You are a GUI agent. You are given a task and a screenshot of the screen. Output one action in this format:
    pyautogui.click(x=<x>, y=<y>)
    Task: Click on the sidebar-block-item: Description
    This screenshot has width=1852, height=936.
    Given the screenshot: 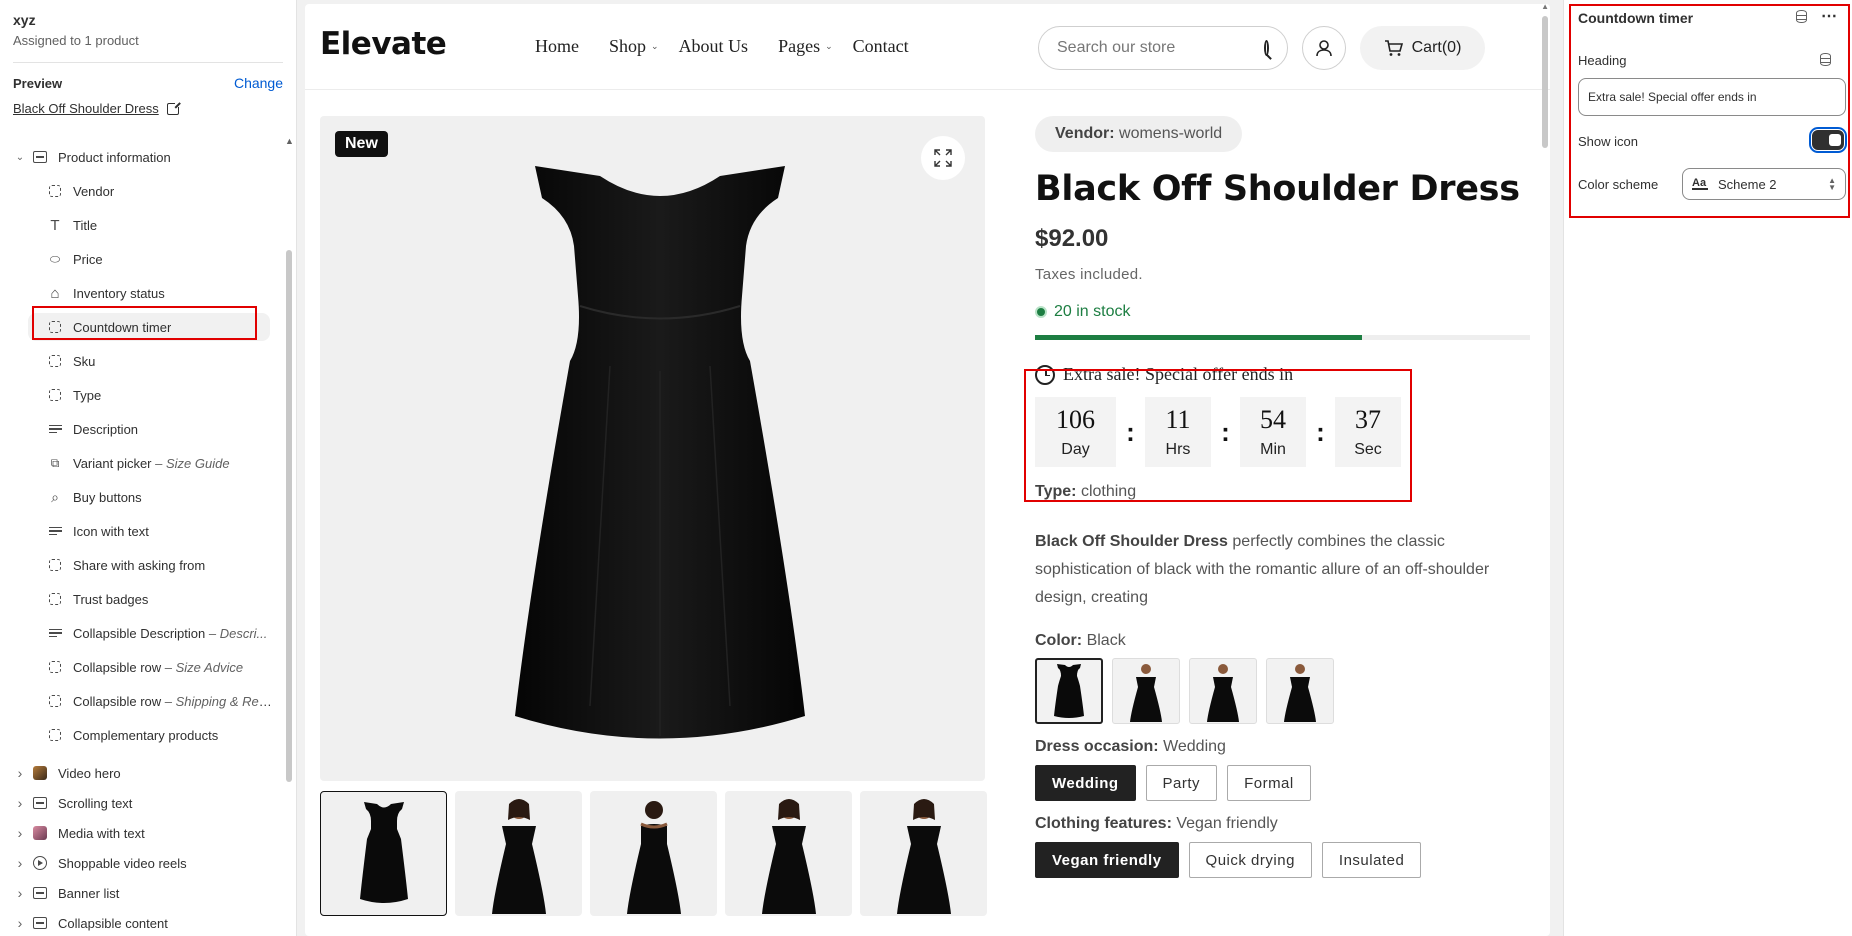 What is the action you would take?
    pyautogui.click(x=143, y=429)
    